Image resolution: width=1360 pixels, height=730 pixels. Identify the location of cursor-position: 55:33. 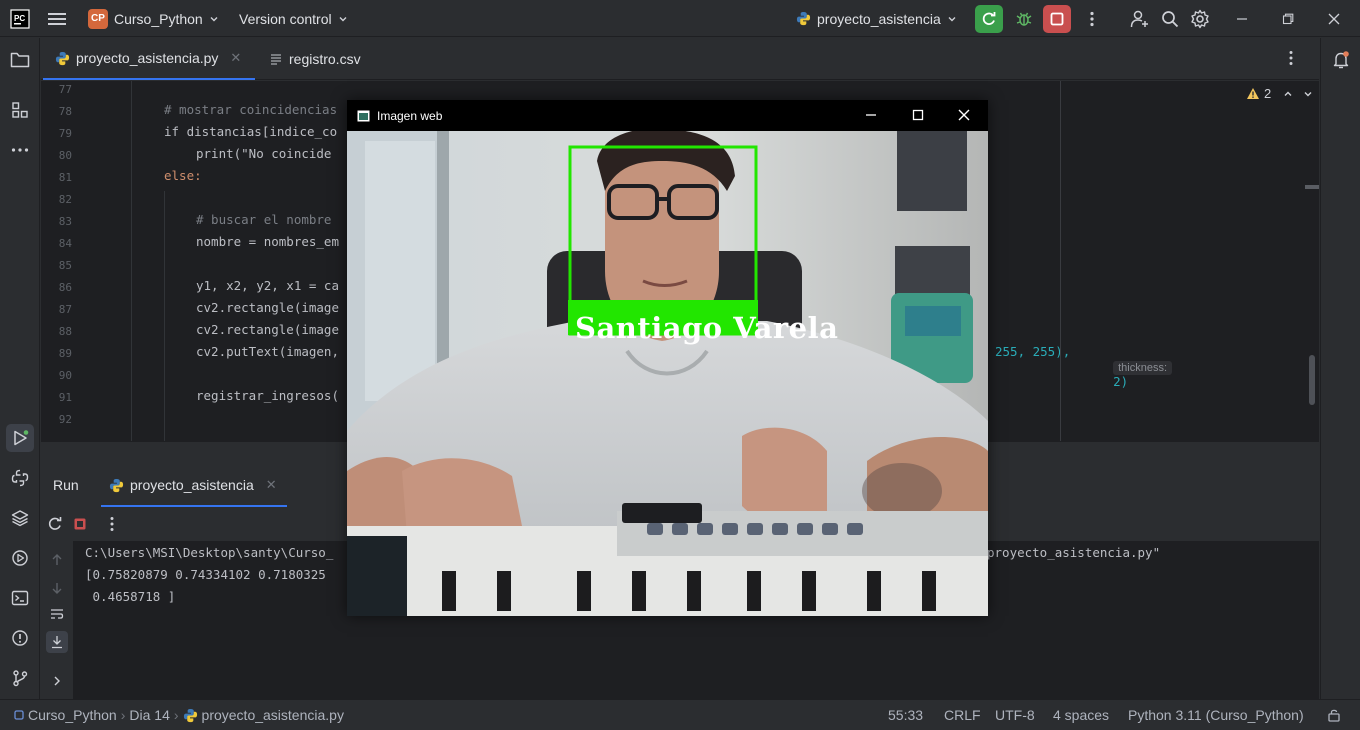
(905, 715).